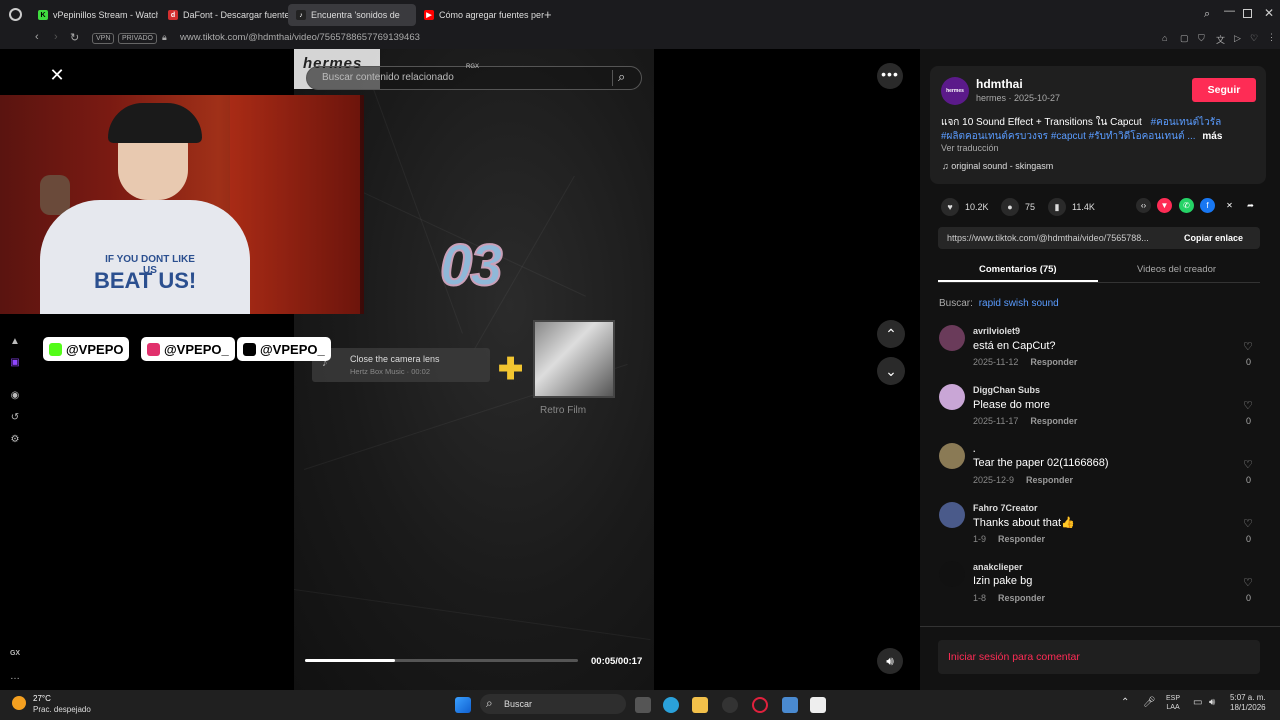  I want to click on snapshot-icon: ▢, so click(1184, 38).